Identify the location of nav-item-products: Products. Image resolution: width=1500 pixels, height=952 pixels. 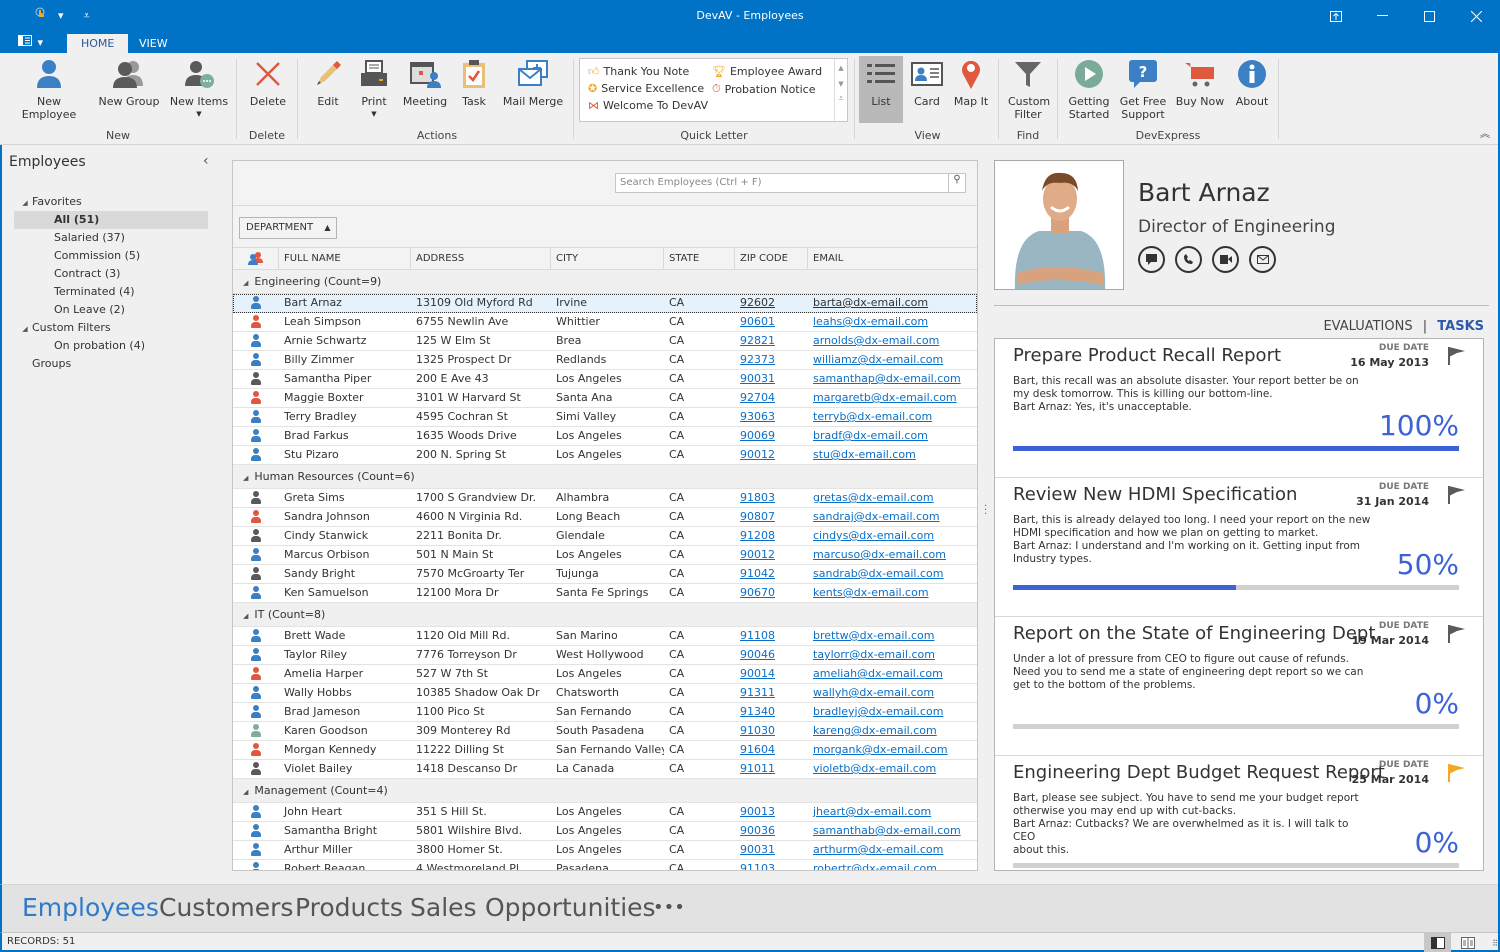
(349, 907).